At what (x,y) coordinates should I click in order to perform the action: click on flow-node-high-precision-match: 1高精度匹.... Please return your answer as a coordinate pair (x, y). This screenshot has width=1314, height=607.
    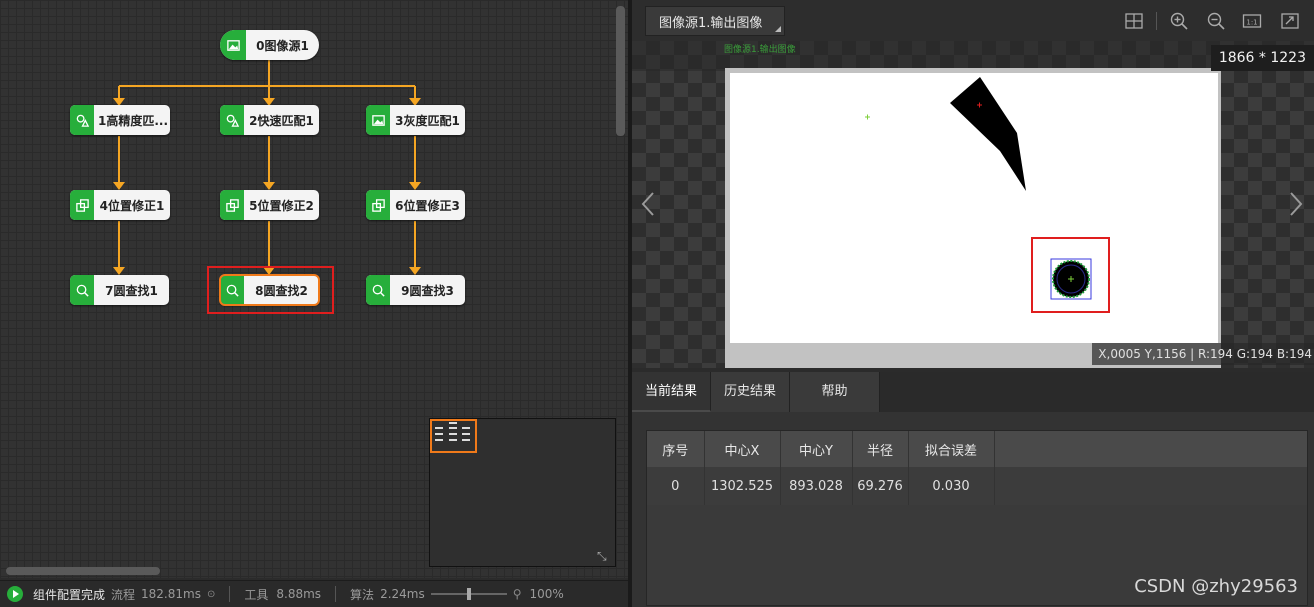
    Looking at the image, I should click on (120, 120).